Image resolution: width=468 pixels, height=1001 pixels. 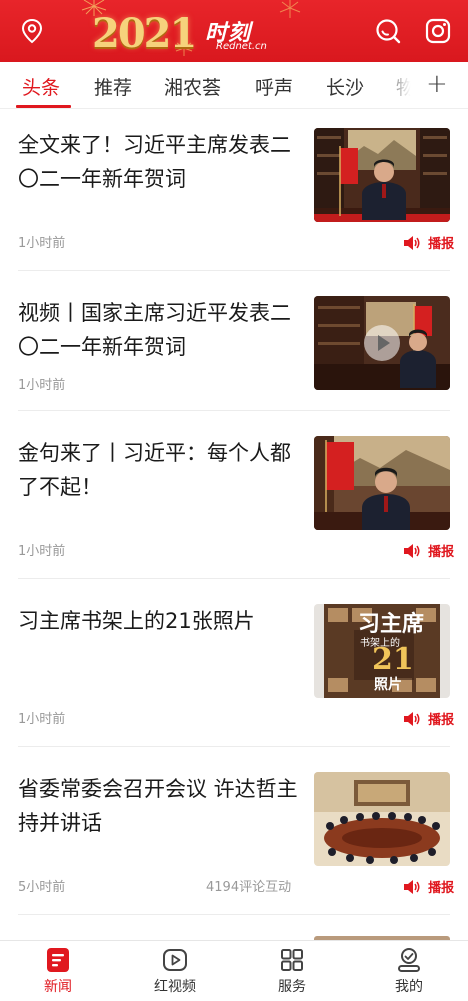 I want to click on article-time: 5小时前, so click(x=42, y=887).